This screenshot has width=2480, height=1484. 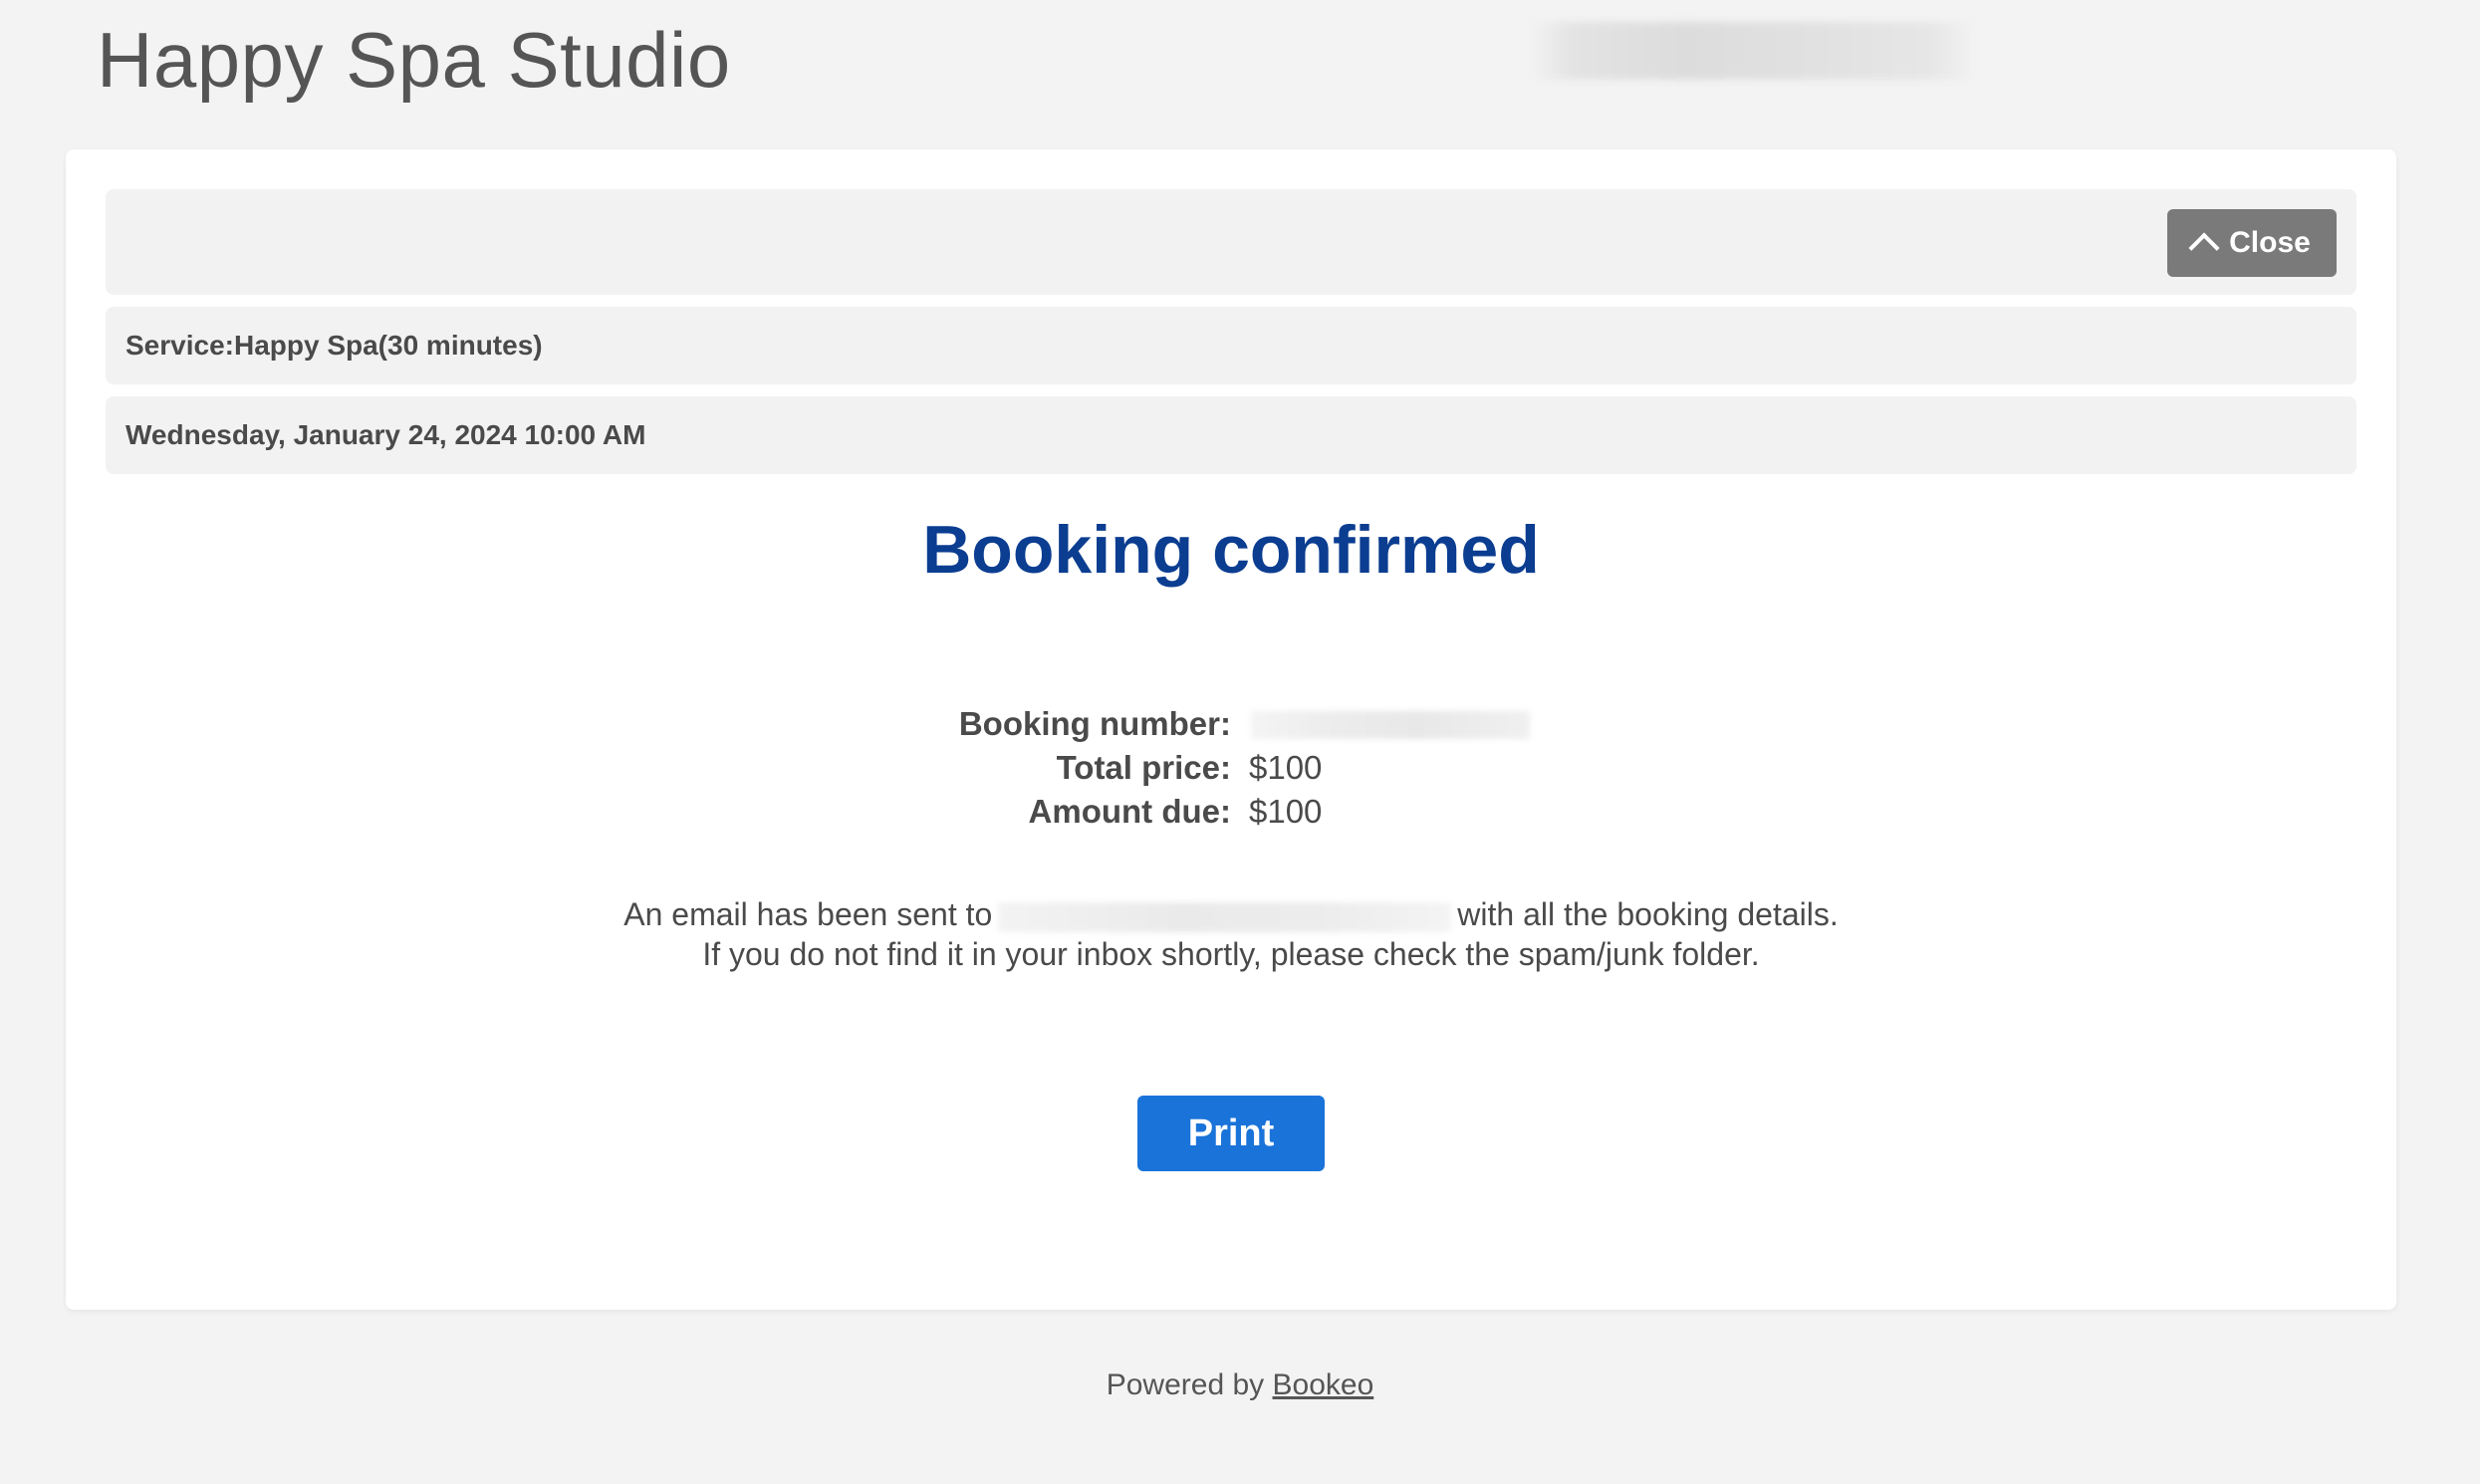 What do you see at coordinates (1324, 1384) in the screenshot?
I see `bookeo-link: Bookeo` at bounding box center [1324, 1384].